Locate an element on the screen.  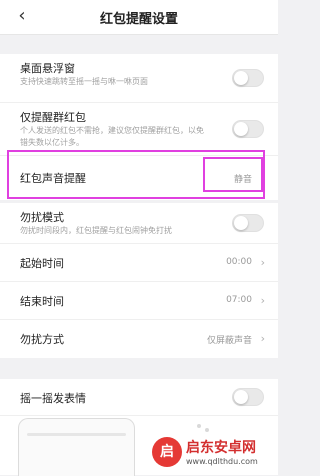
end-time-label: 结束时间 is located at coordinates (42, 301).